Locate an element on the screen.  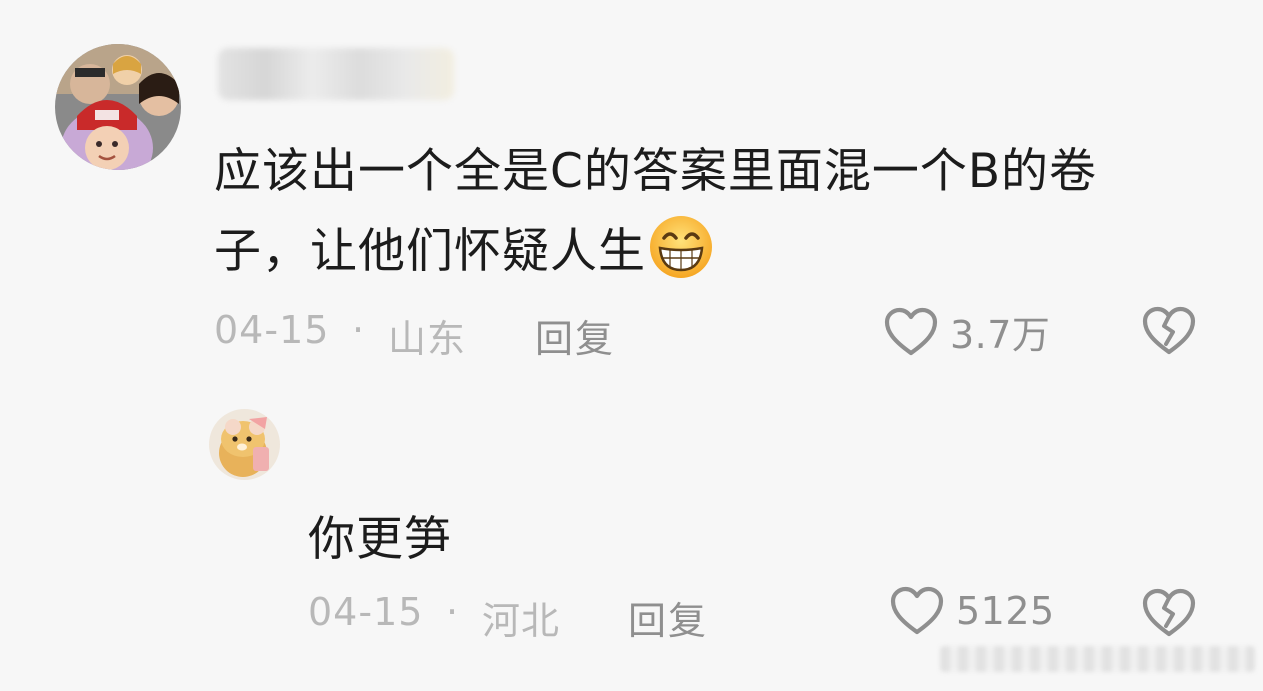
comment-text-line: 应该出一个全是C的答案里面混一个B的卷 is located at coordinates (656, 171).